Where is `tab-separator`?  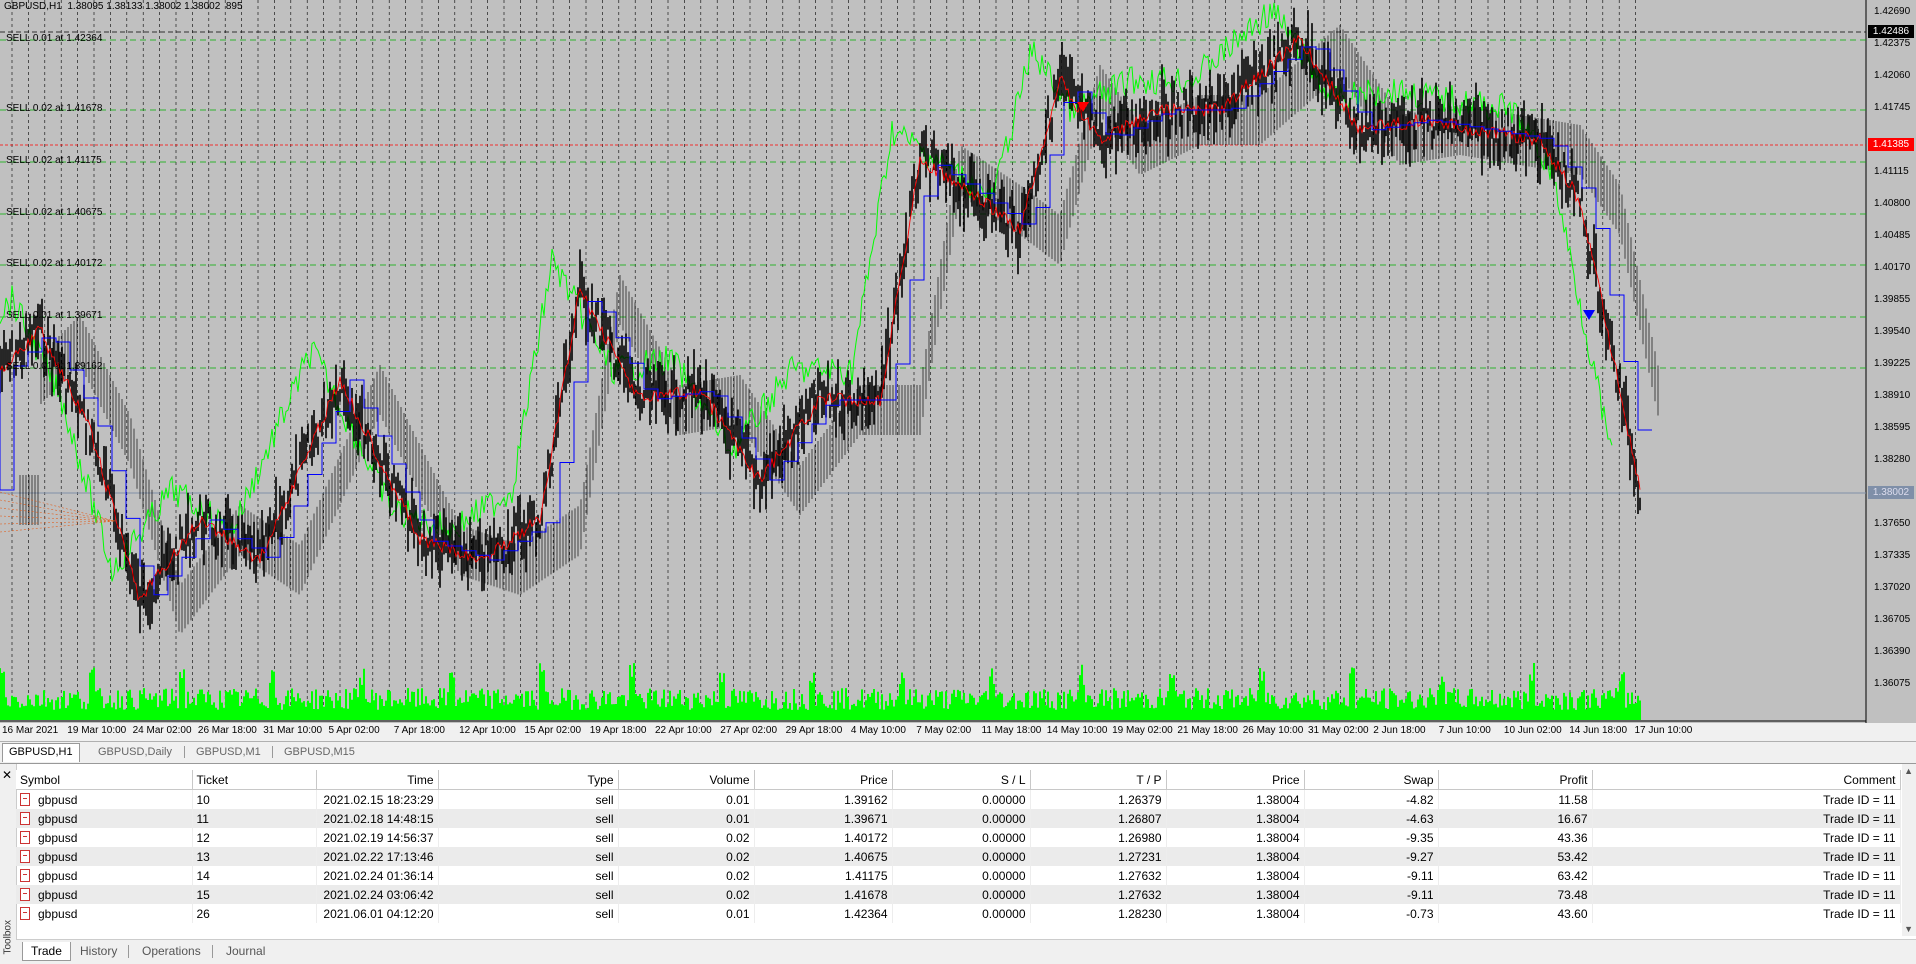 tab-separator is located at coordinates (272, 752).